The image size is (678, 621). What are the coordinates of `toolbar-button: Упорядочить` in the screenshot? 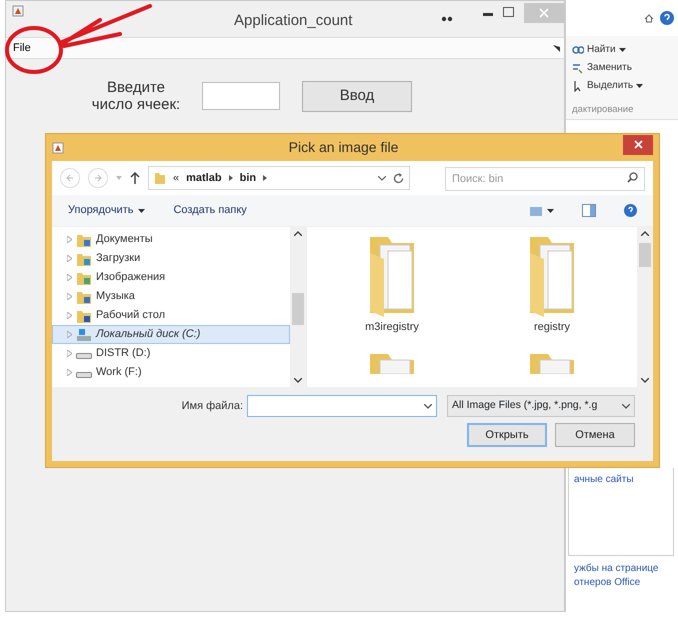 It's located at (107, 210).